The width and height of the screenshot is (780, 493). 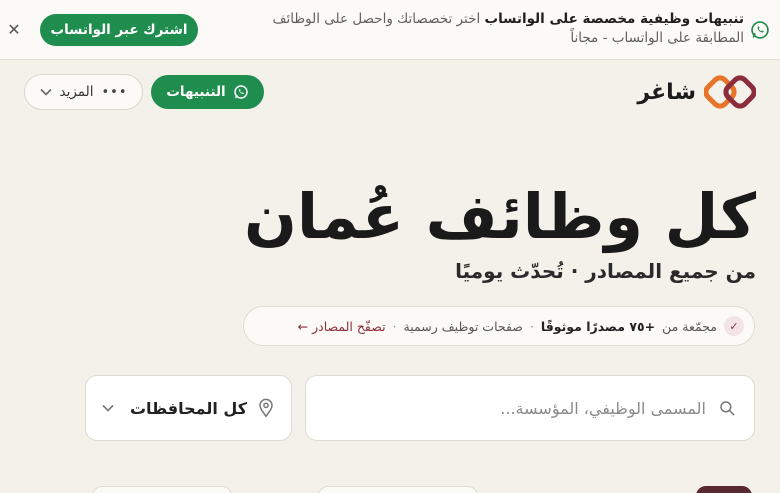 What do you see at coordinates (666, 92) in the screenshot?
I see `brand-name: شاغر` at bounding box center [666, 92].